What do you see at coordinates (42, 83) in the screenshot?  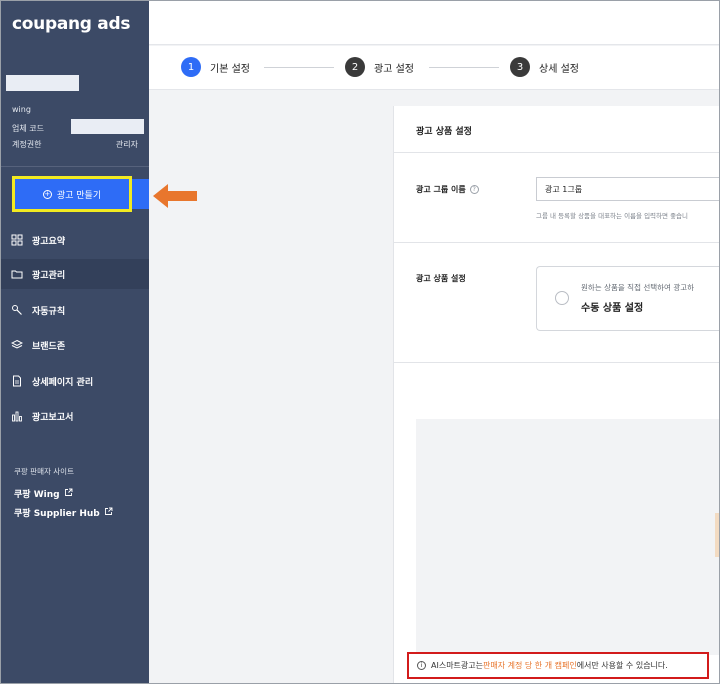 I see `account-name-redacted` at bounding box center [42, 83].